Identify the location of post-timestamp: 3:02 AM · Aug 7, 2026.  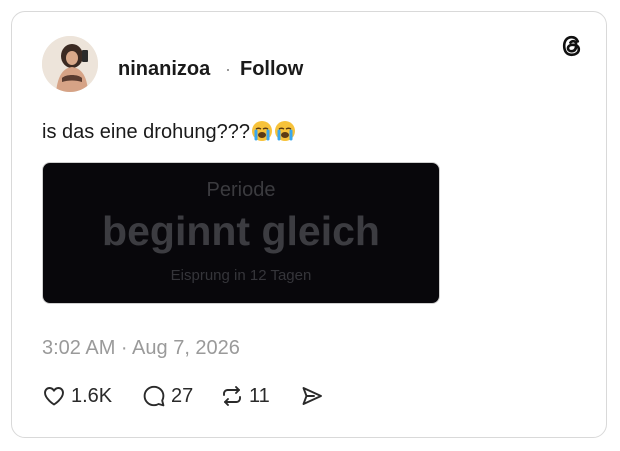
(141, 348).